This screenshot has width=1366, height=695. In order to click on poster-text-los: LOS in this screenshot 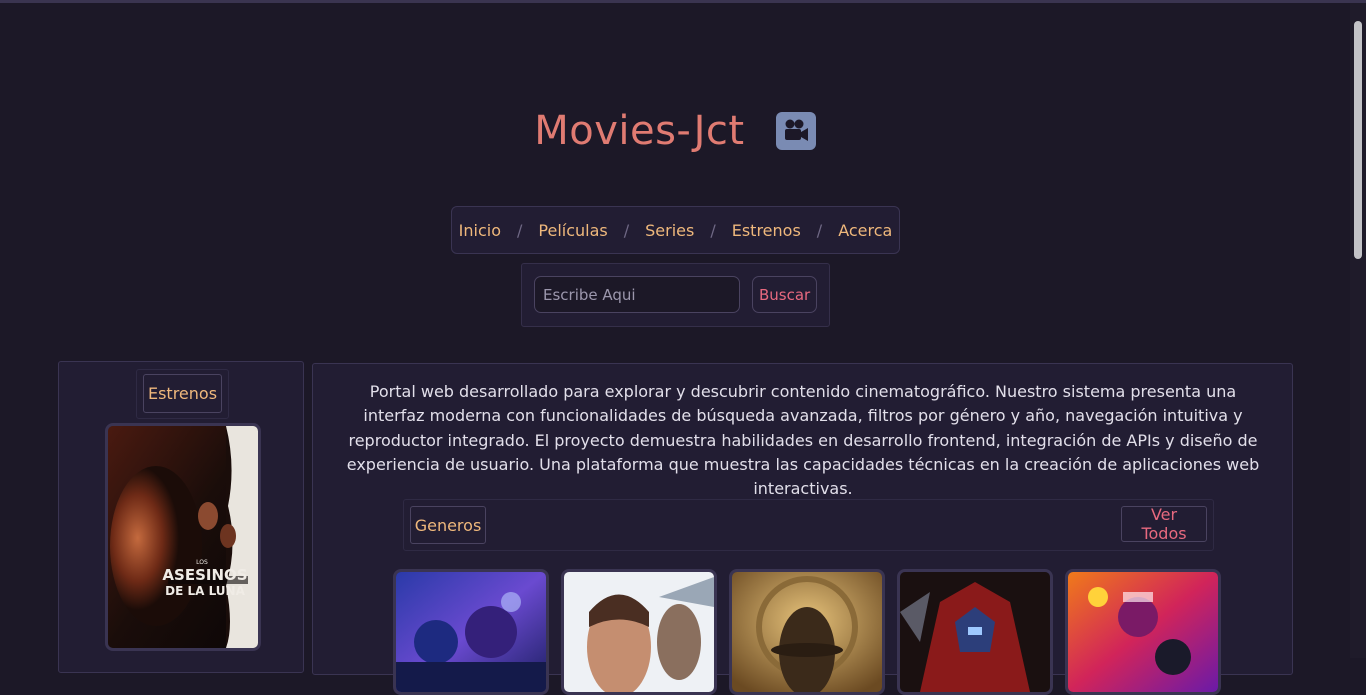, I will do `click(202, 562)`.